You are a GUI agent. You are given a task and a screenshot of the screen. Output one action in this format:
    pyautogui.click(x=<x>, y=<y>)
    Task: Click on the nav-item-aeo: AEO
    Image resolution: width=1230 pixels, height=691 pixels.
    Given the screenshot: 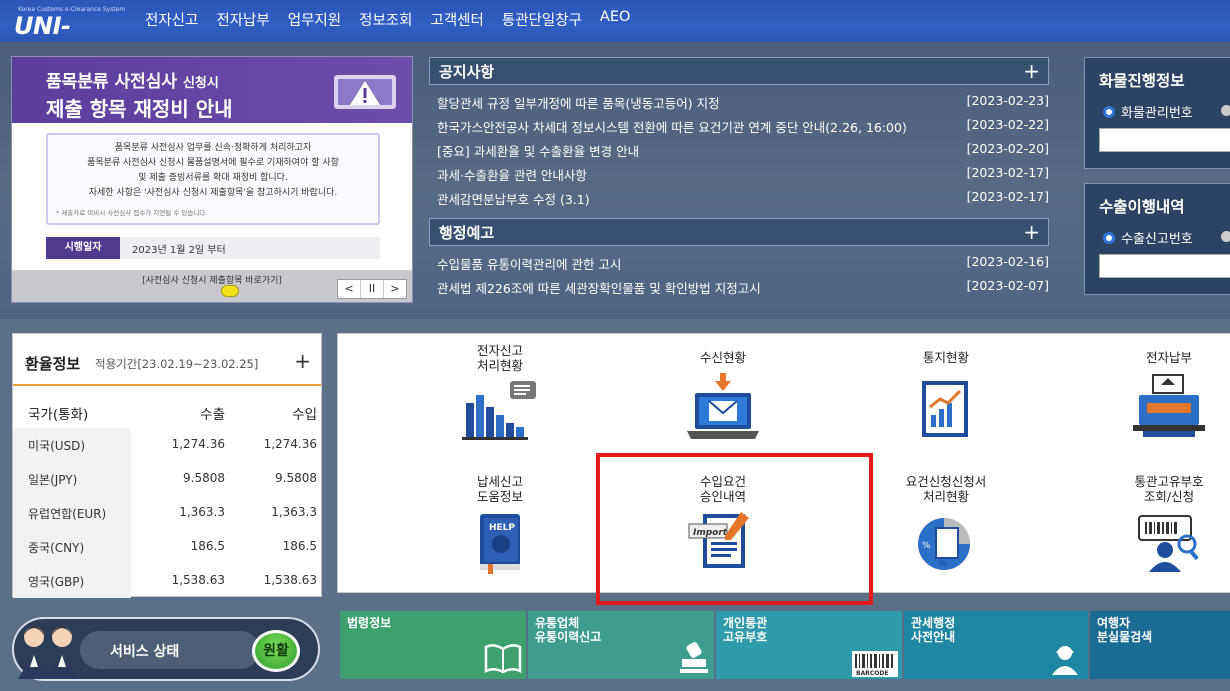 What is the action you would take?
    pyautogui.click(x=615, y=19)
    